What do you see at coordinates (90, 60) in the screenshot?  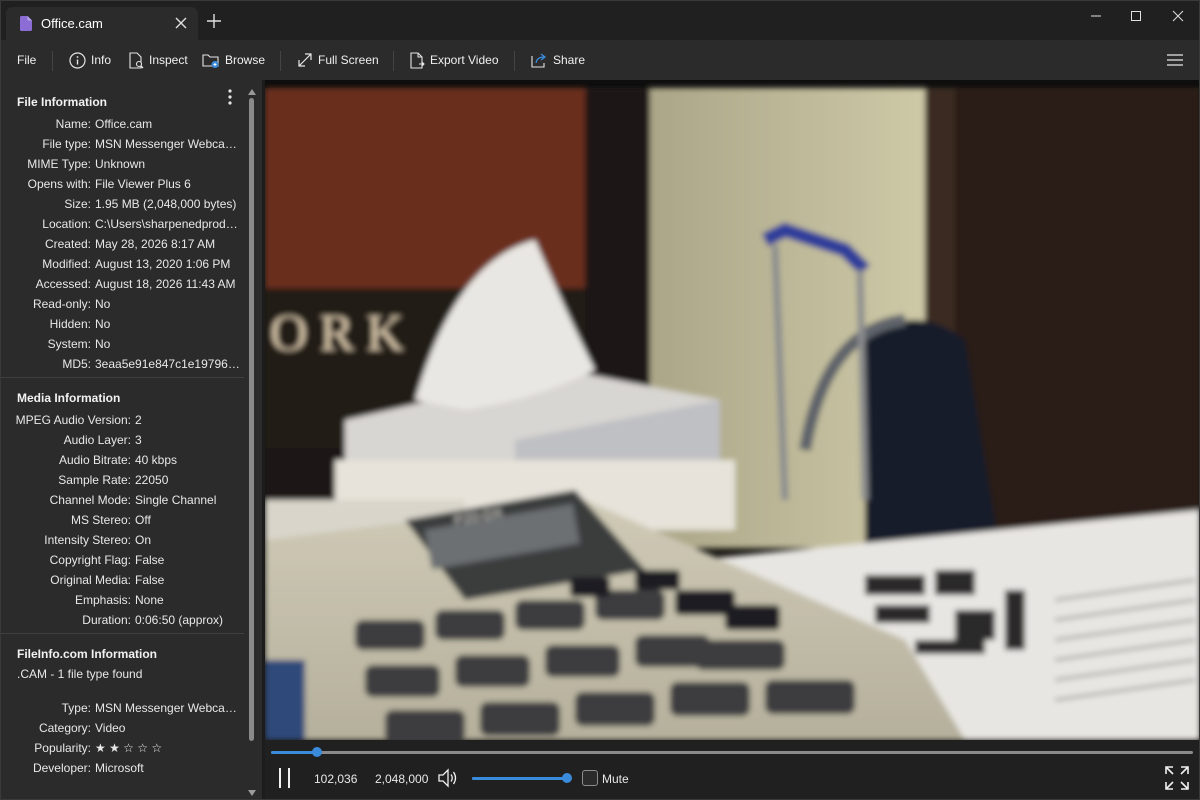 I see `info-button: Info` at bounding box center [90, 60].